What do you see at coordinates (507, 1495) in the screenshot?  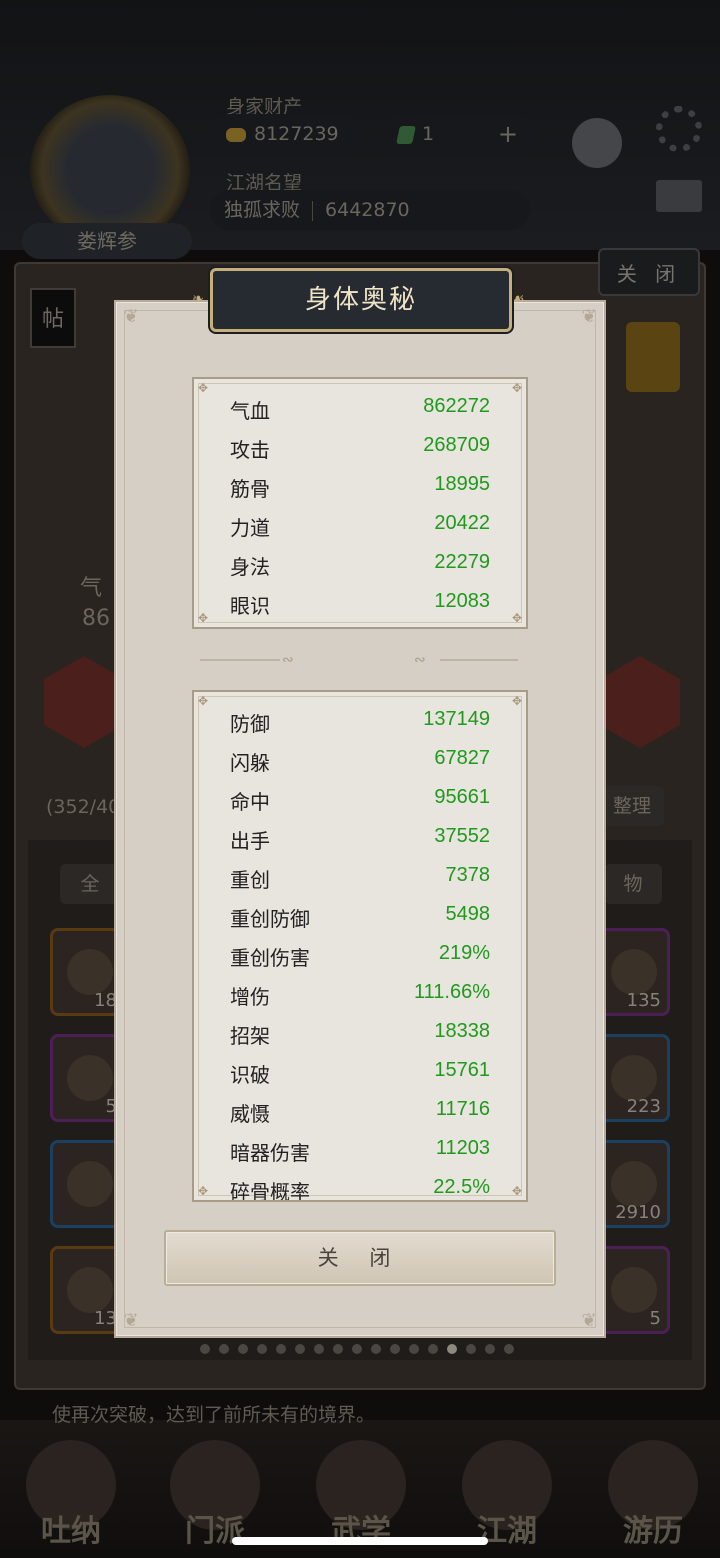 I see `nav-jianghu: 江湖` at bounding box center [507, 1495].